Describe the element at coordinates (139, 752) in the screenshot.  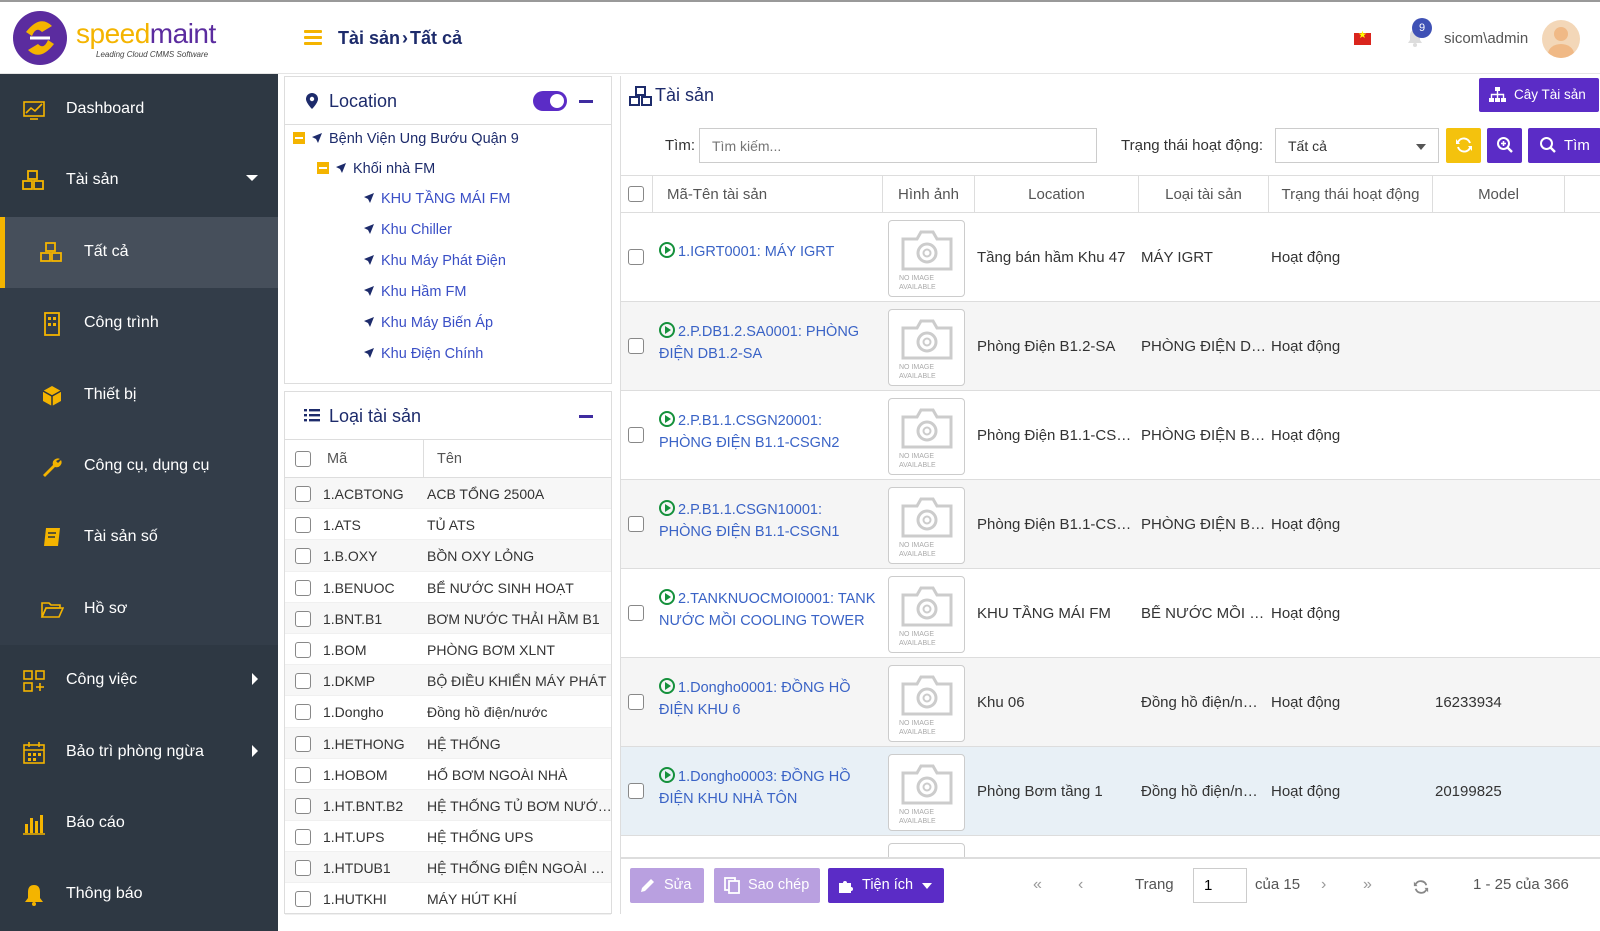
I see `sidebar-item-preventive-maintenance: Bảo trì phòng ngừa` at that location.